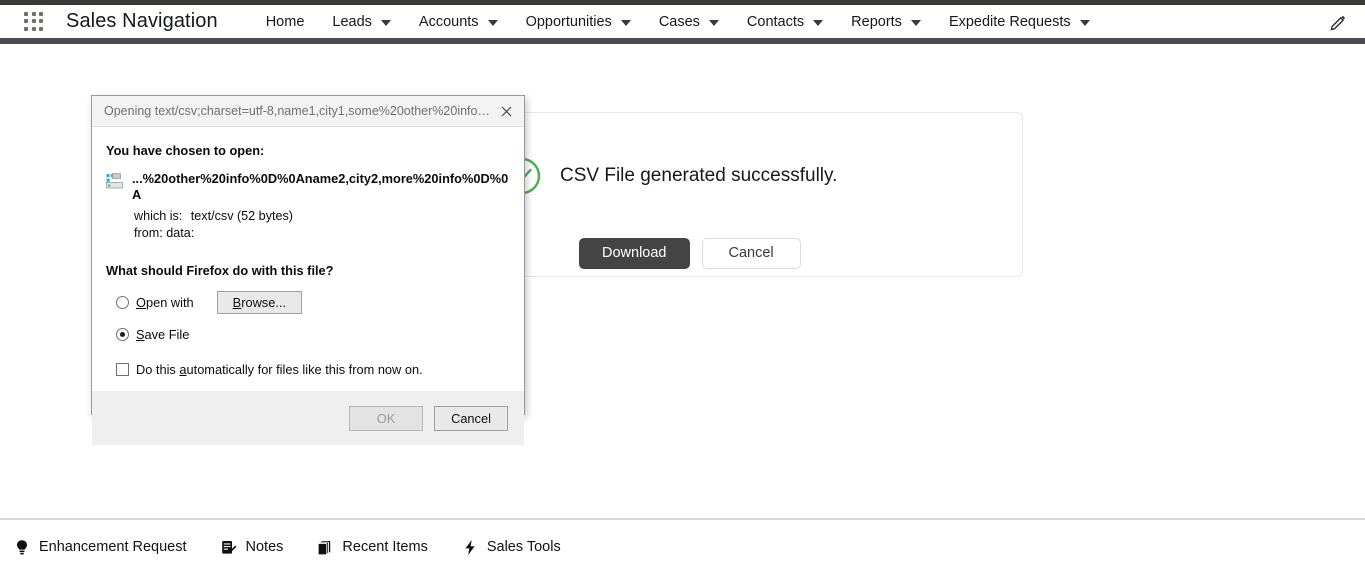 The height and width of the screenshot is (574, 1365). What do you see at coordinates (22, 546) in the screenshot?
I see `lightbulb-icon` at bounding box center [22, 546].